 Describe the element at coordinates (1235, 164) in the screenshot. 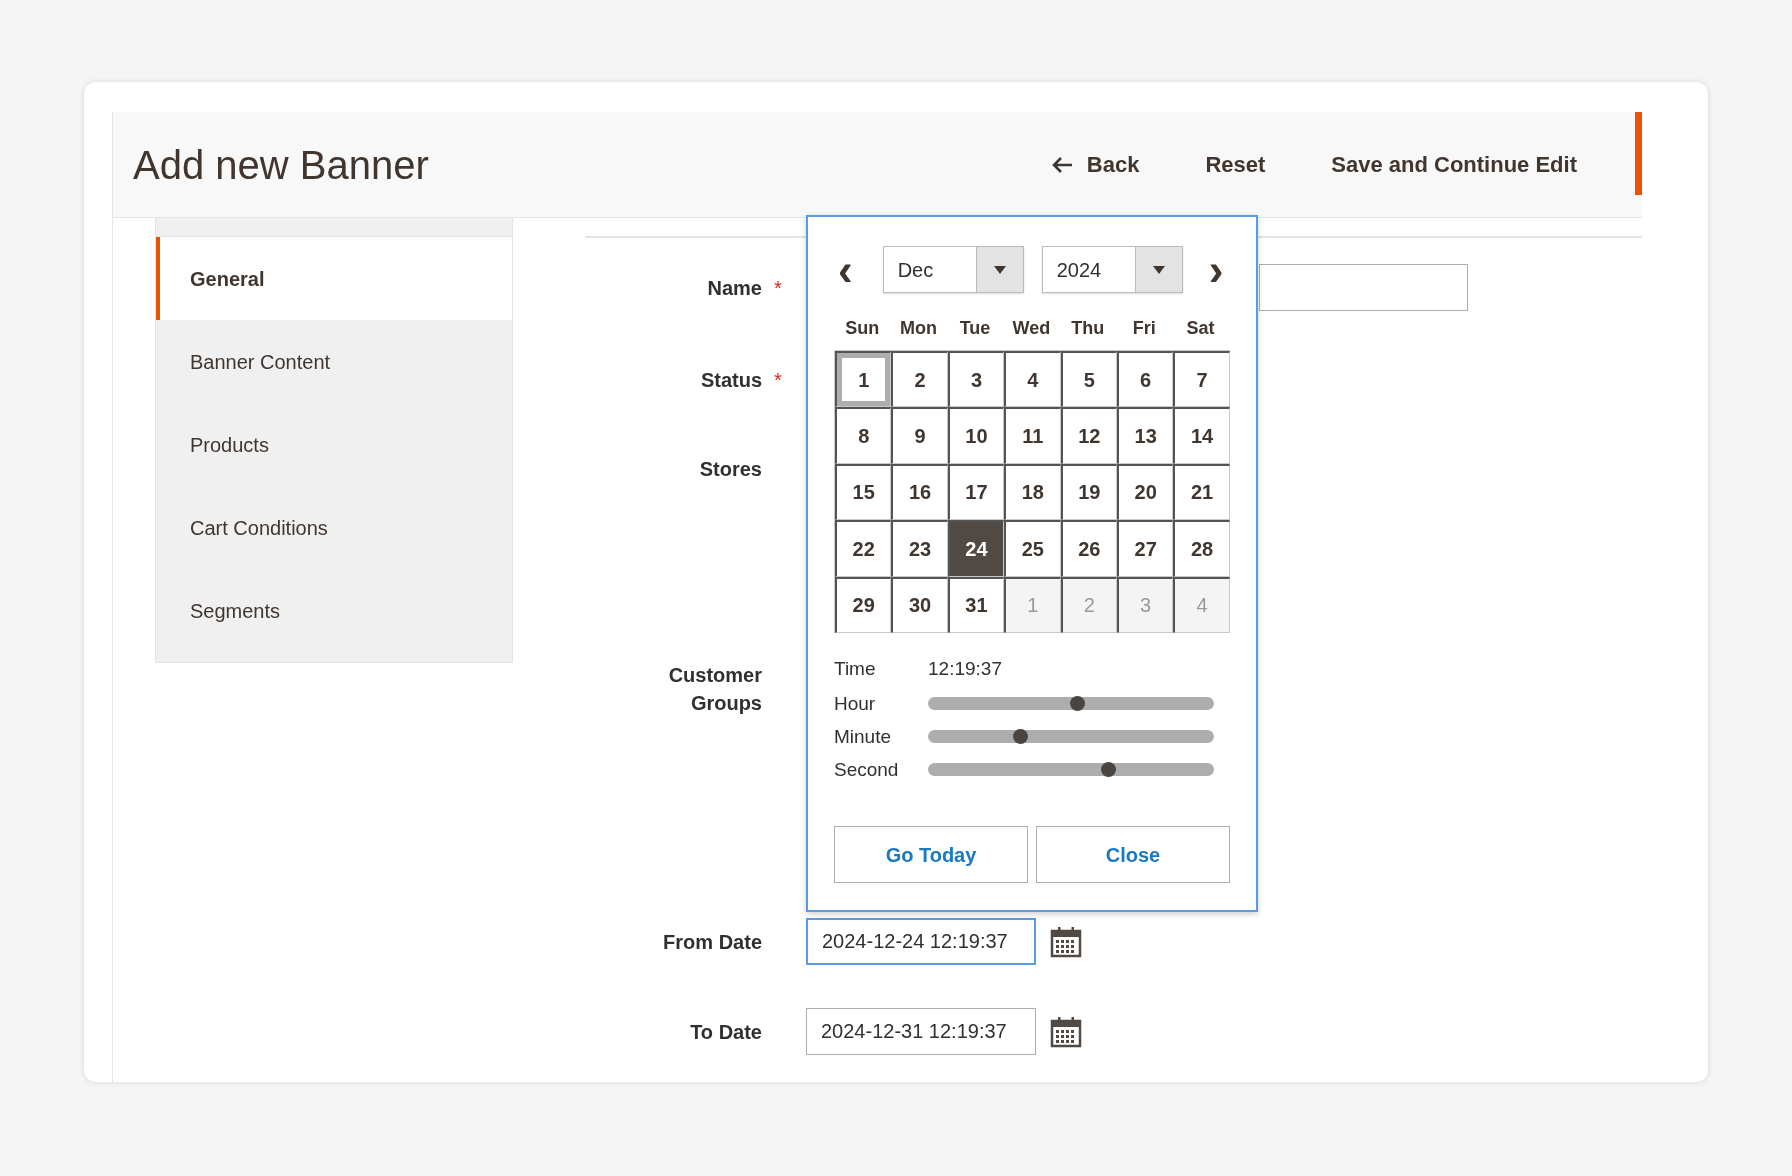

I see `toolbar-button: Reset` at that location.